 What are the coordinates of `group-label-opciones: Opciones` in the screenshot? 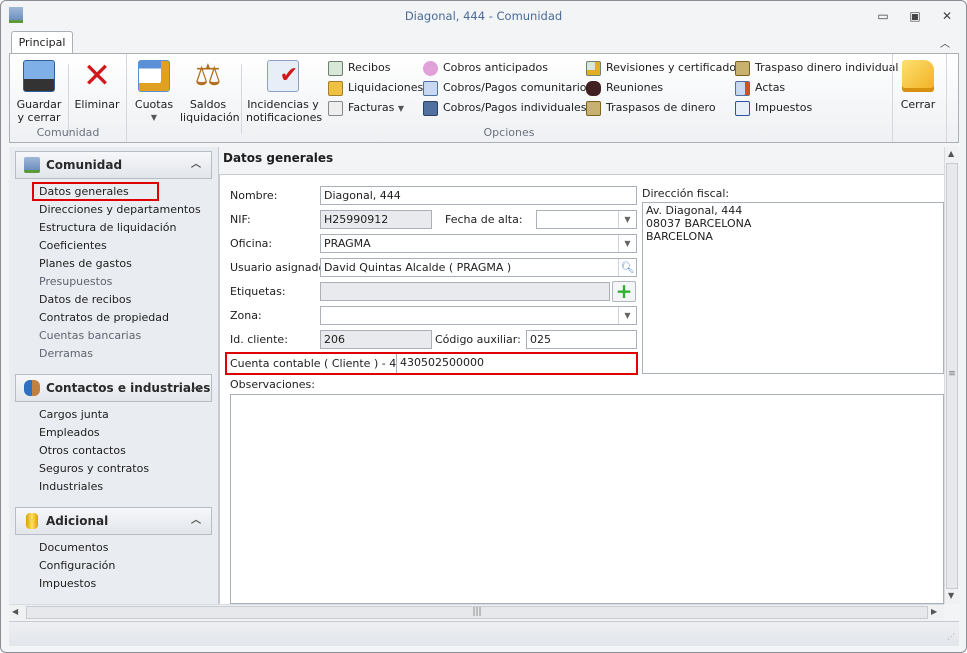 It's located at (509, 132).